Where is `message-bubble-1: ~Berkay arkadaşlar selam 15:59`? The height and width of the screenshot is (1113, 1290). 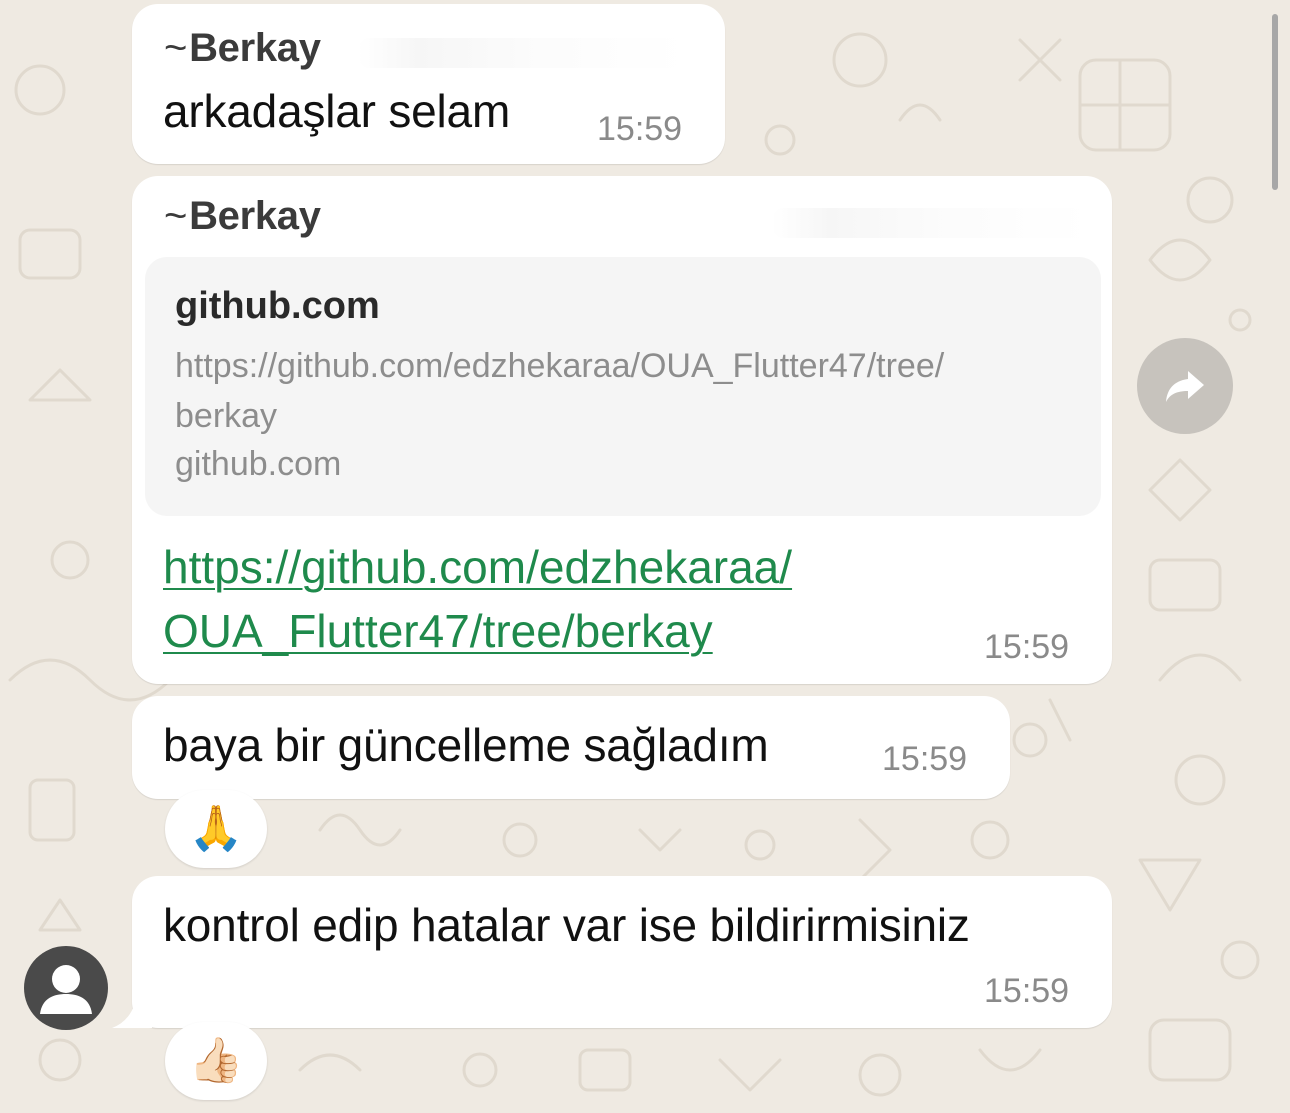
message-bubble-1: ~Berkay arkadaşlar selam 15:59 is located at coordinates (428, 84).